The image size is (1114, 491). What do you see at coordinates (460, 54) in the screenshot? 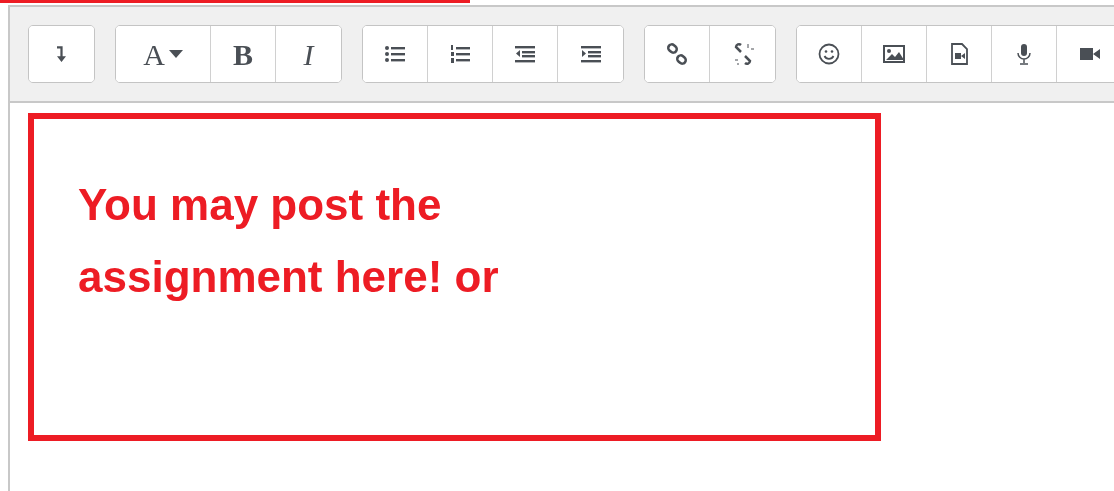
I see `numbered-list-icon` at bounding box center [460, 54].